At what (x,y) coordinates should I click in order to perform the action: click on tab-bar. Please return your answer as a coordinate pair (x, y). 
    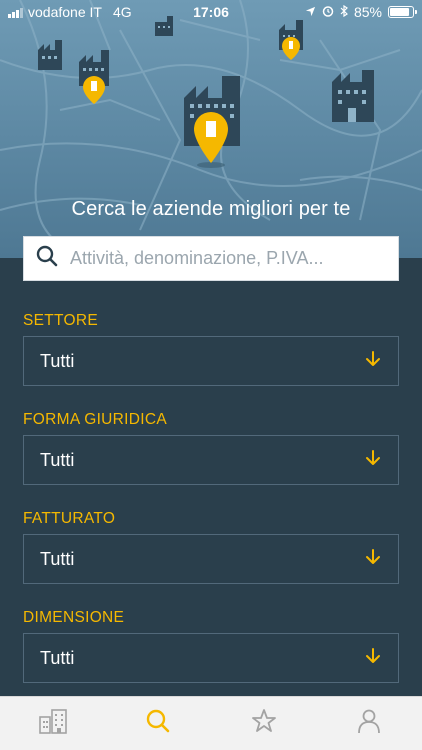
    Looking at the image, I should click on (211, 723).